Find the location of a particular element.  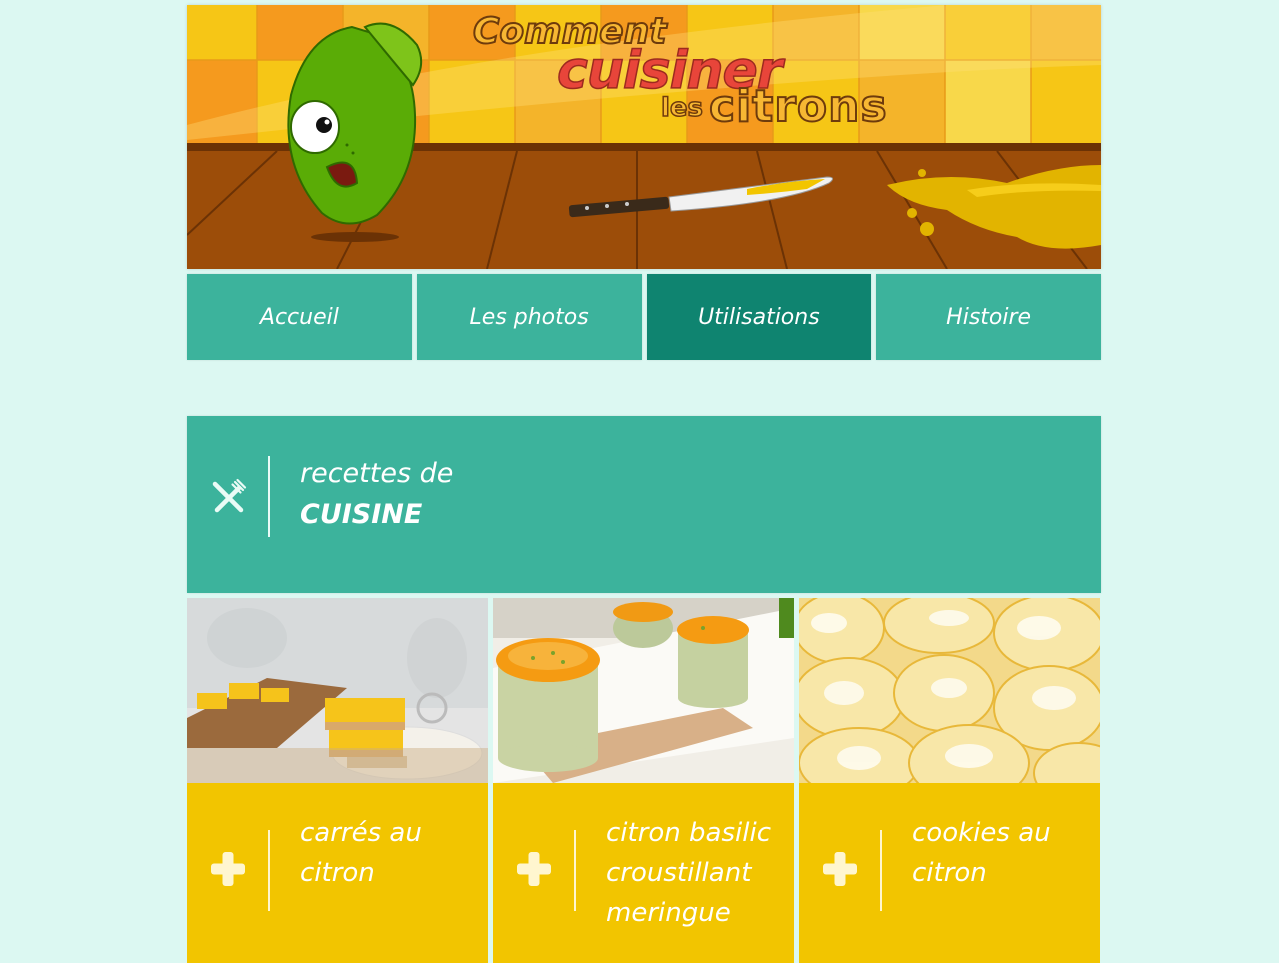

recipe-card-basilic: citron basilic croustillant meringue is located at coordinates (643, 780).